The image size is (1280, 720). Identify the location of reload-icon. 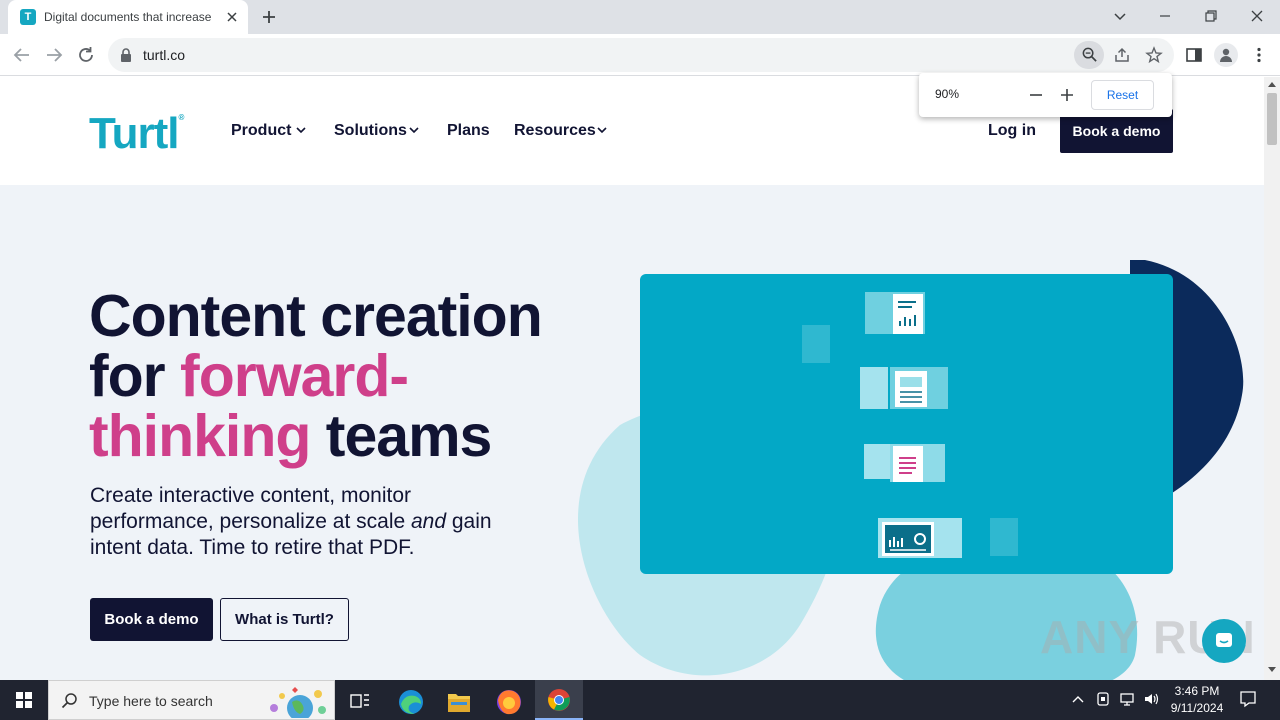
(86, 55).